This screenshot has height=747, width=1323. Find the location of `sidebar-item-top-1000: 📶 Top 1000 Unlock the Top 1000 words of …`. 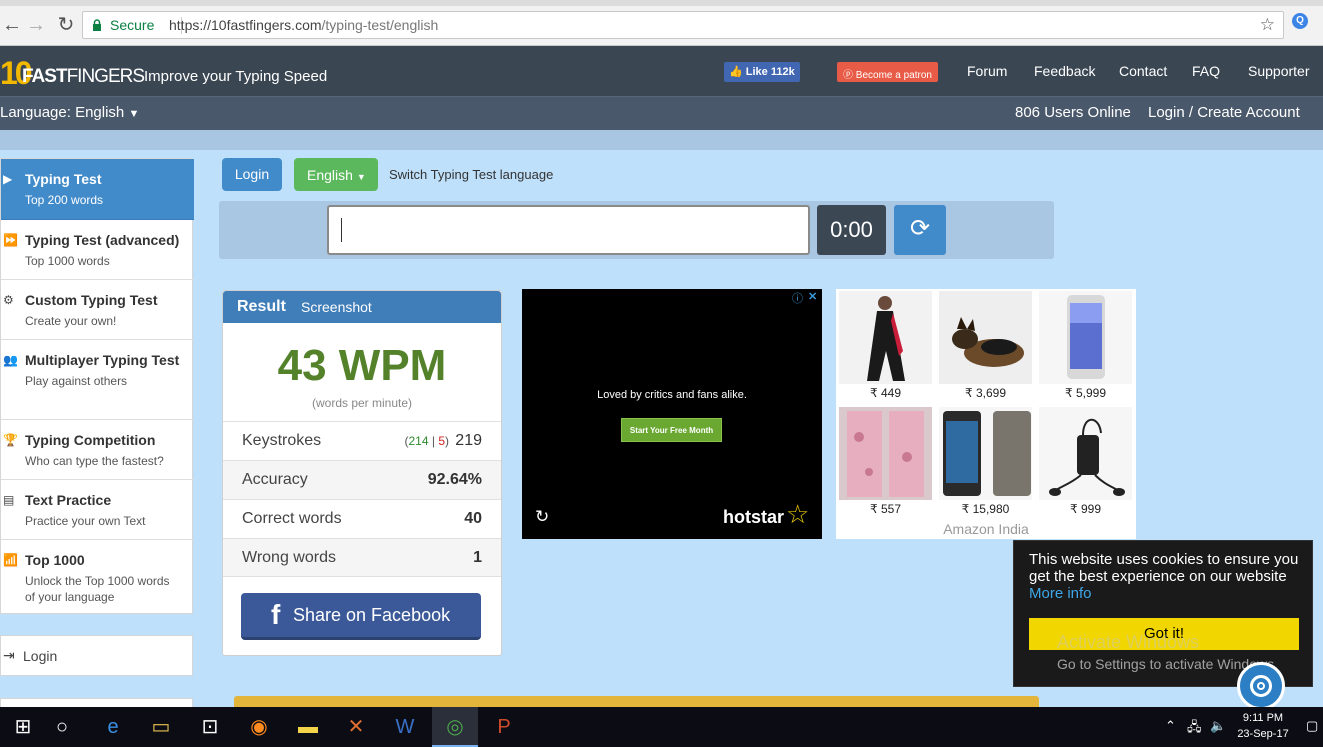

sidebar-item-top-1000: 📶 Top 1000 Unlock the Top 1000 words of … is located at coordinates (97, 577).